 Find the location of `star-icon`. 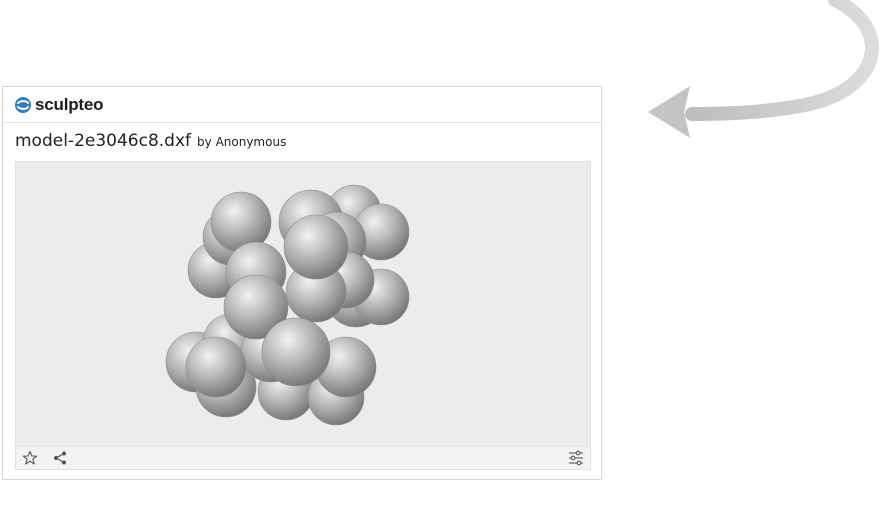

star-icon is located at coordinates (30, 458).